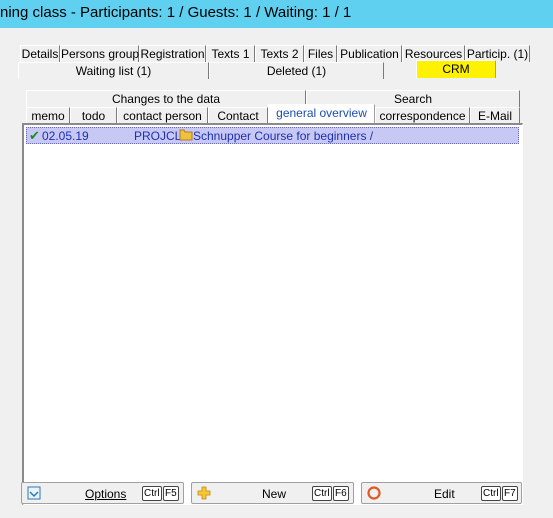 The width and height of the screenshot is (553, 518). I want to click on tab-texts-2: Texts 2, so click(279, 53).